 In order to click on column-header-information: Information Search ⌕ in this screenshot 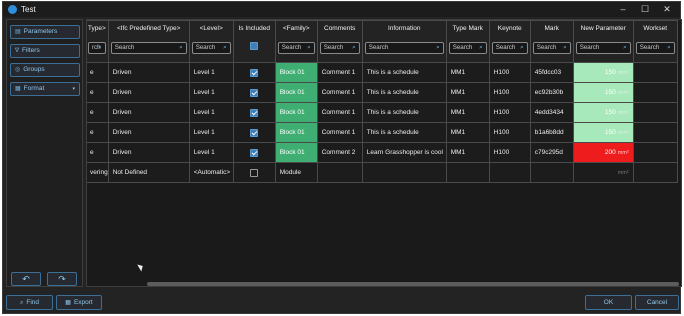, I will do `click(404, 41)`.